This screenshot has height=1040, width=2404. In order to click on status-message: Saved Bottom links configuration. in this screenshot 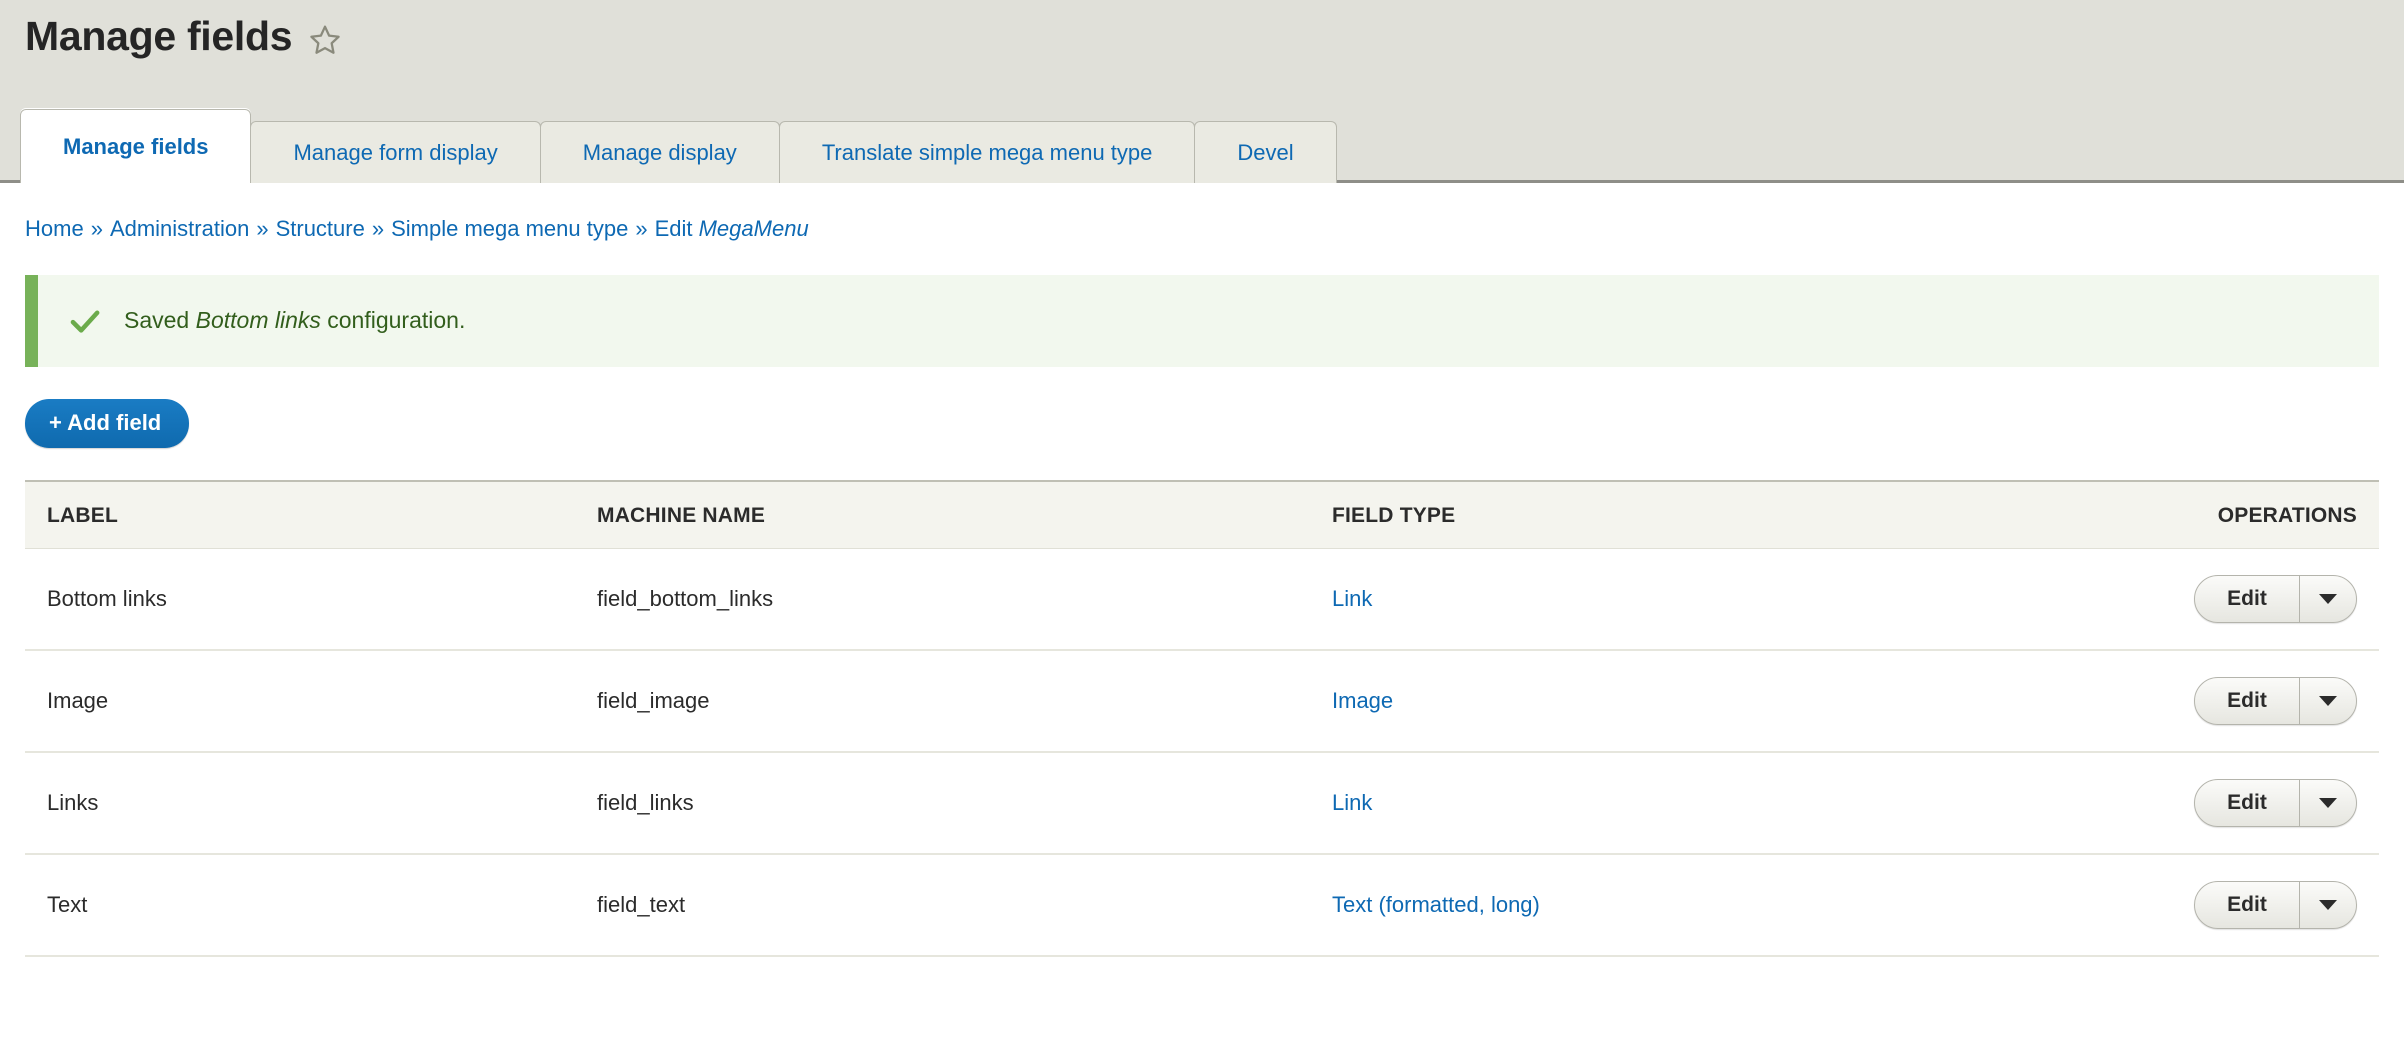, I will do `click(1202, 320)`.